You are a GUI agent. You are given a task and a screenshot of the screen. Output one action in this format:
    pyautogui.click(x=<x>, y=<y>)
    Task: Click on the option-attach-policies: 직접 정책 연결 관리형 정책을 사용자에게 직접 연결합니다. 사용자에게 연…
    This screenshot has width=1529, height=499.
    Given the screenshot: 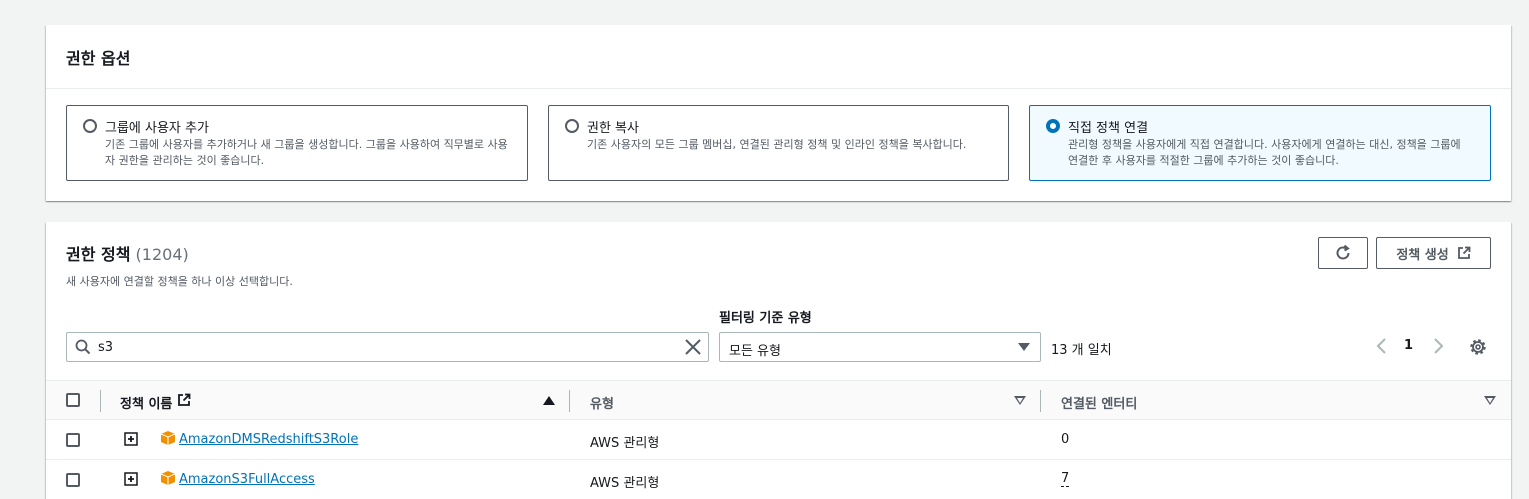 What is the action you would take?
    pyautogui.click(x=1260, y=143)
    